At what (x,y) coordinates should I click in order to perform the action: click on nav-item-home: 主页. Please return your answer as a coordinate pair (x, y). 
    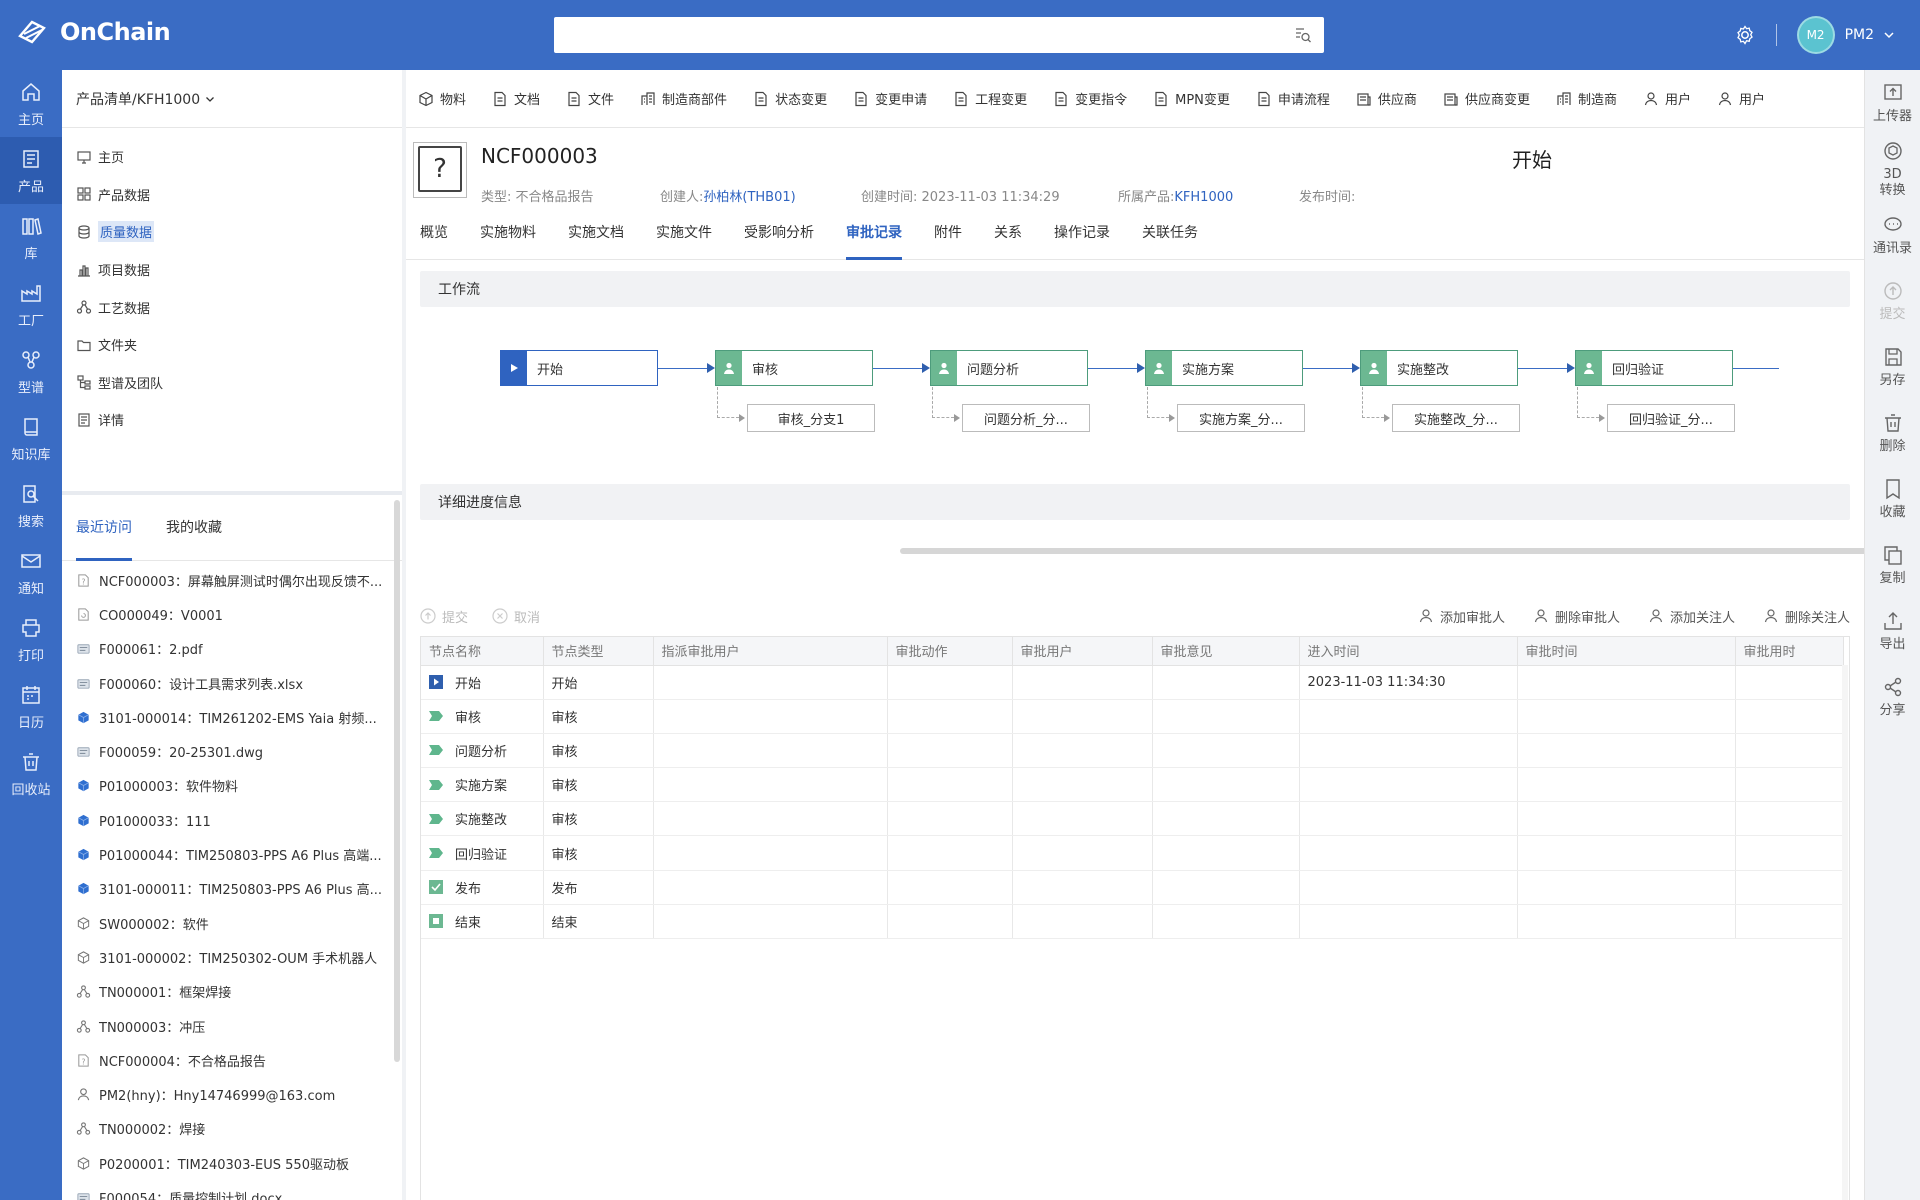
    Looking at the image, I should click on (31, 103).